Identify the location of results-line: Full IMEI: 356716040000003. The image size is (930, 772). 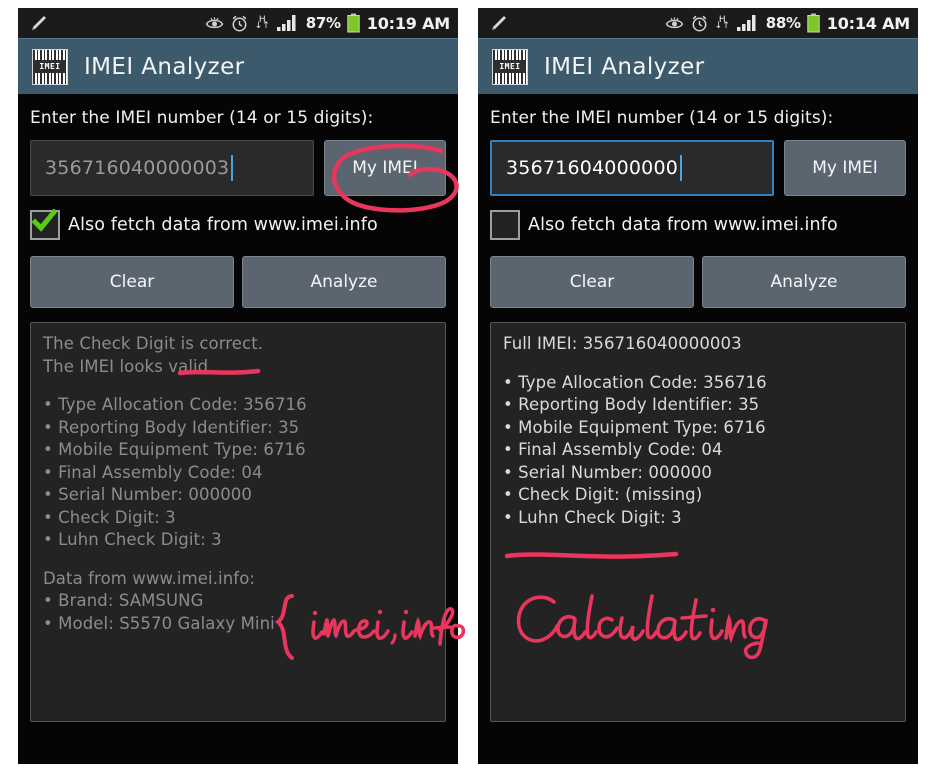
(622, 343).